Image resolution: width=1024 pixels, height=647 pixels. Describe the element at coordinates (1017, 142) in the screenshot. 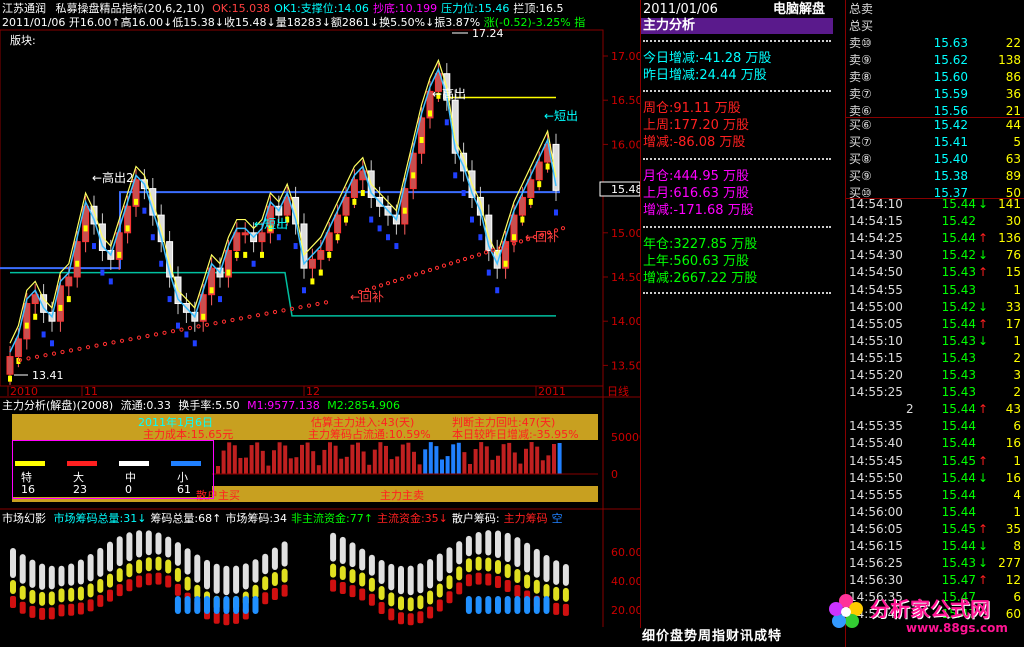

I see `bid-volume: 5` at that location.